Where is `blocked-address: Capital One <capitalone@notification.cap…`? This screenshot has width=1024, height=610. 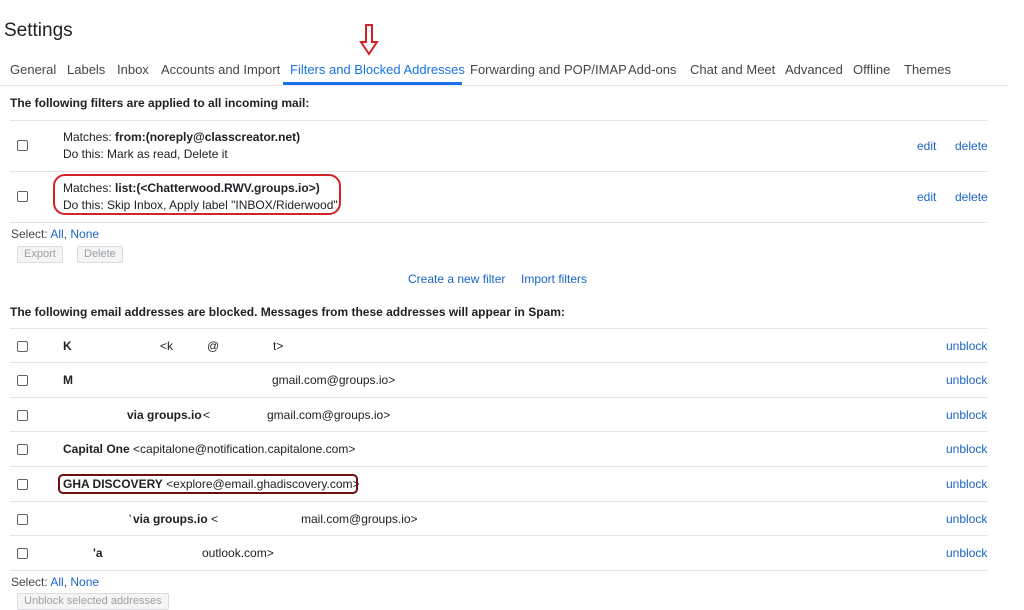 blocked-address: Capital One <capitalone@notification.cap… is located at coordinates (209, 449).